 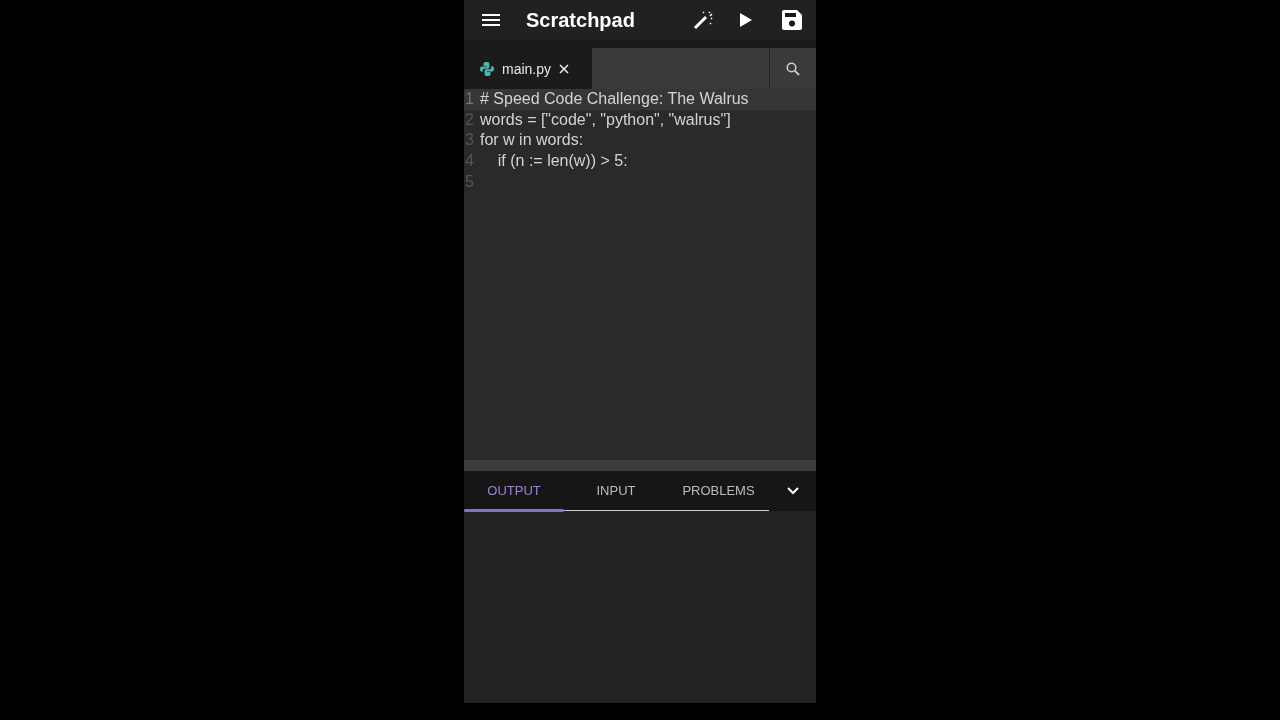 I want to click on resize-handle, so click(x=640, y=465).